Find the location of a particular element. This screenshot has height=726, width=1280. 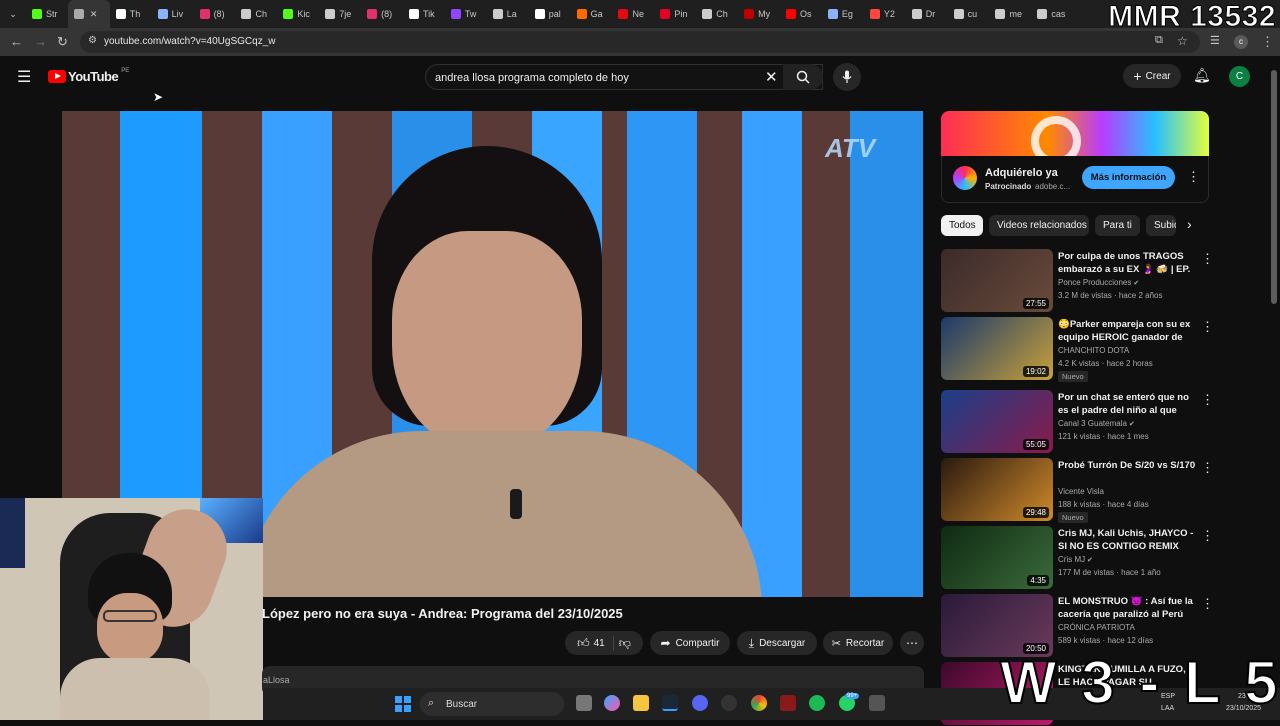

ad-cta-button: Más información is located at coordinates (1128, 177).